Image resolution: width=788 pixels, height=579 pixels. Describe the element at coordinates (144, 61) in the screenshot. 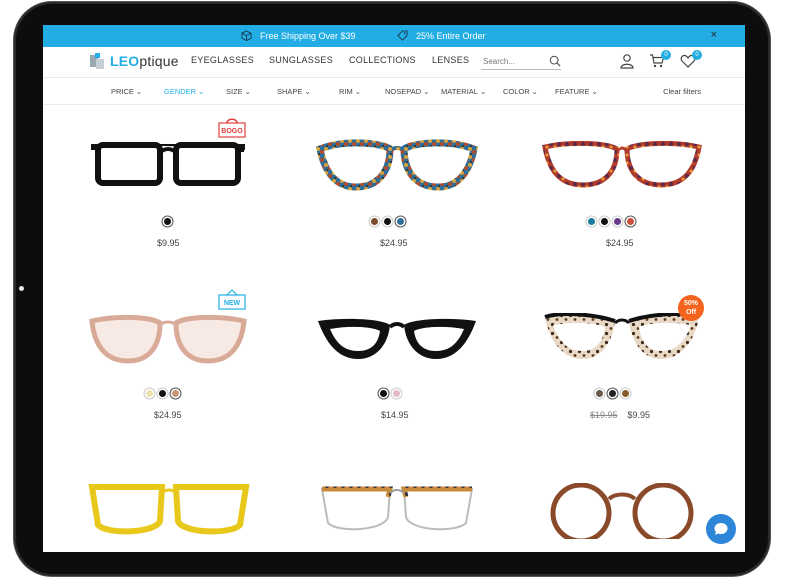

I see `logo-text: LEOptique` at that location.